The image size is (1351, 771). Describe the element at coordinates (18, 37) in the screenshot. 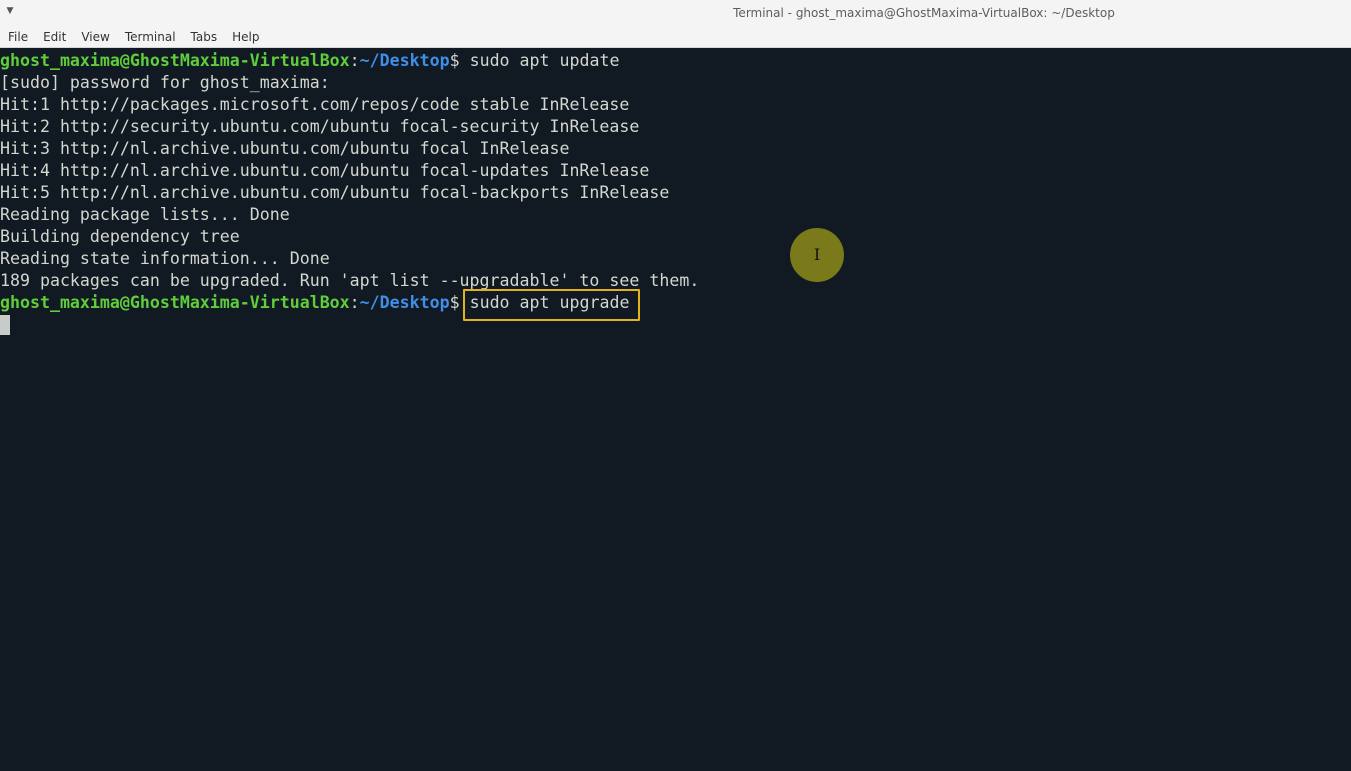

I see `menu-file: File` at that location.